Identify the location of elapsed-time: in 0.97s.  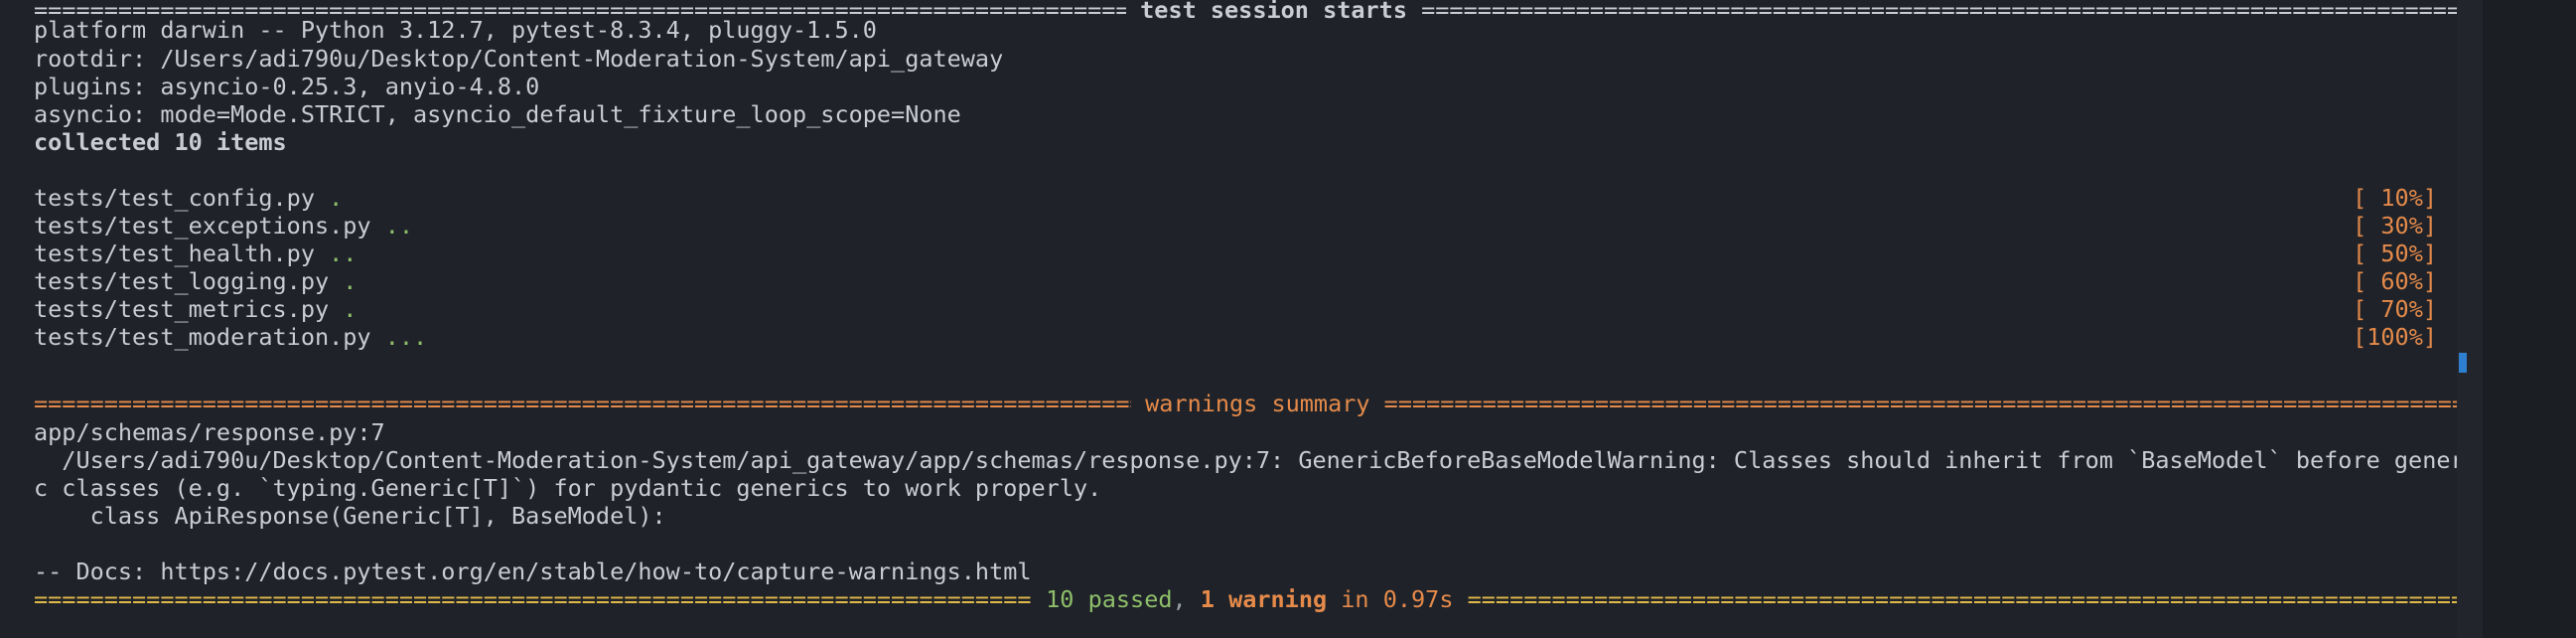
(1397, 599).